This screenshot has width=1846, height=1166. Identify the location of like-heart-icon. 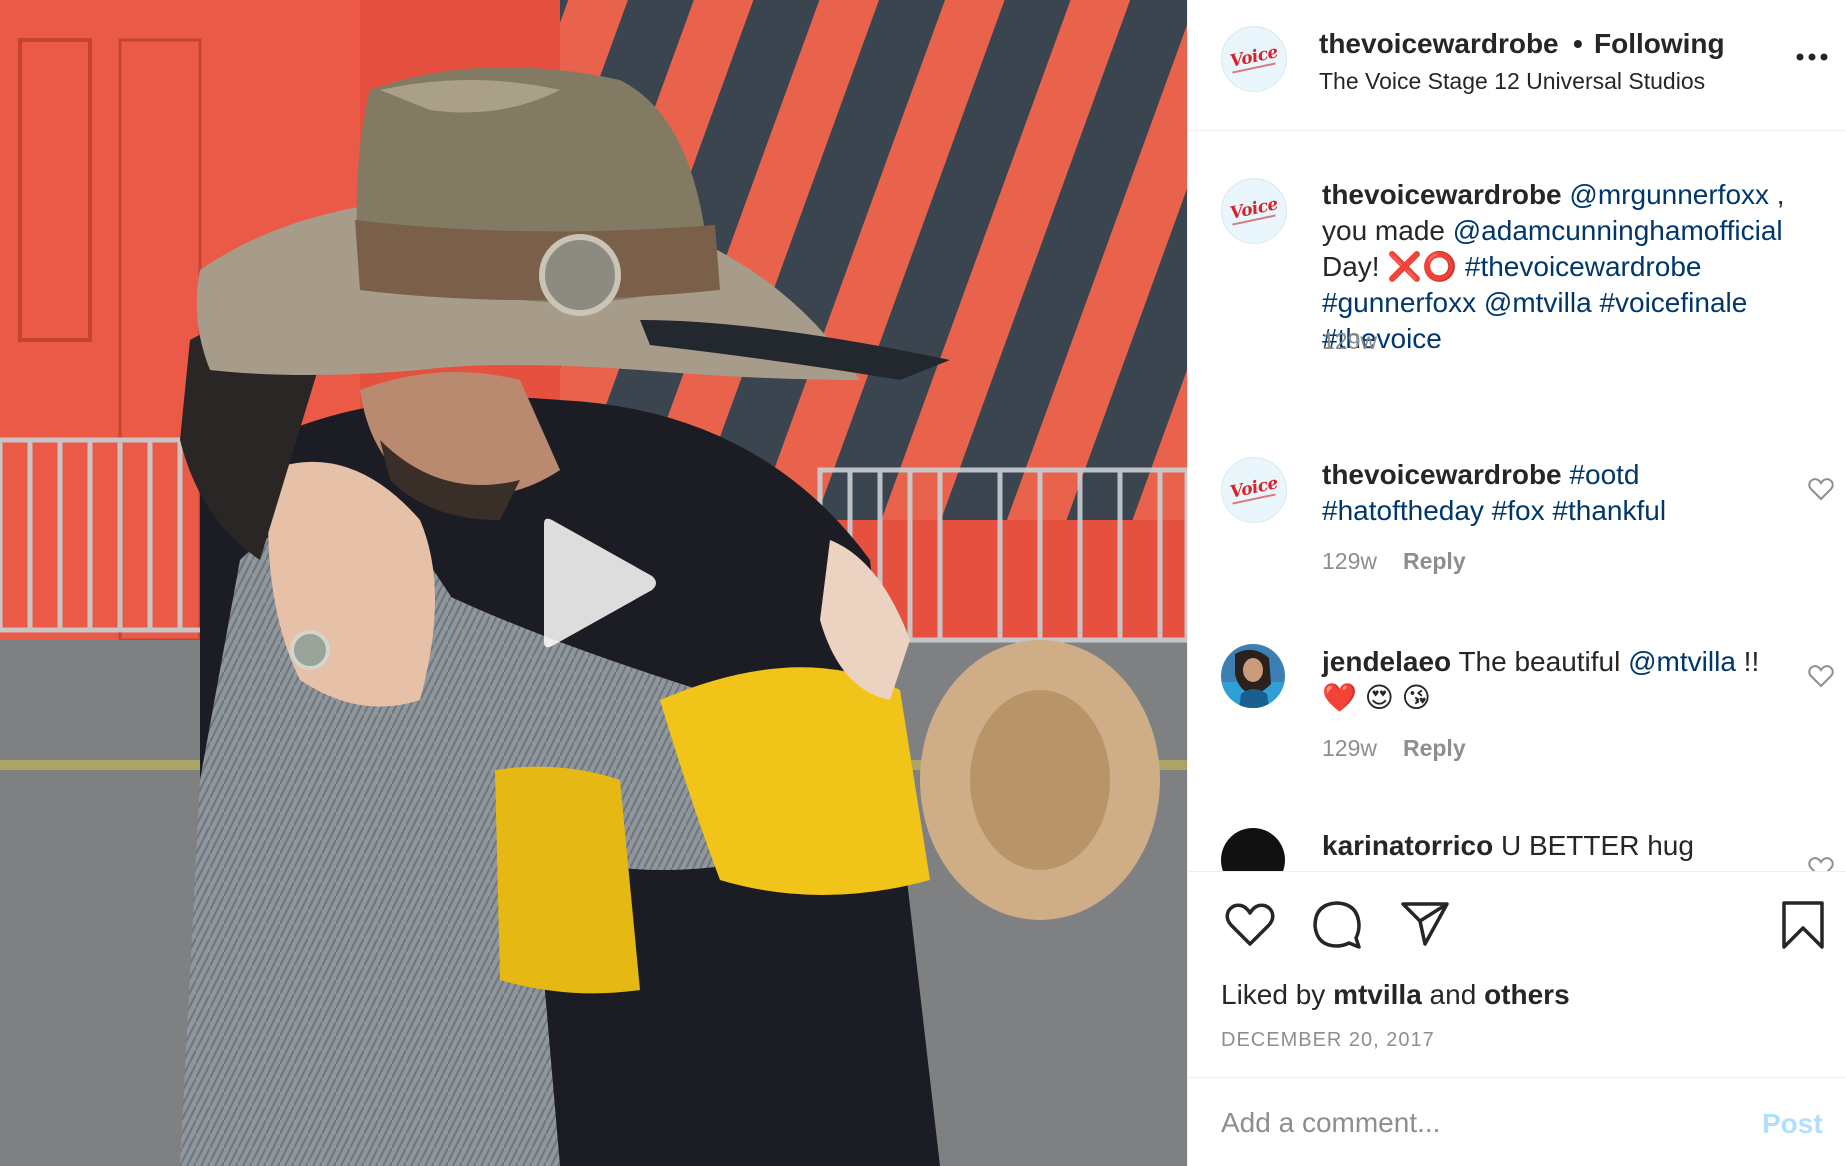
(1250, 925).